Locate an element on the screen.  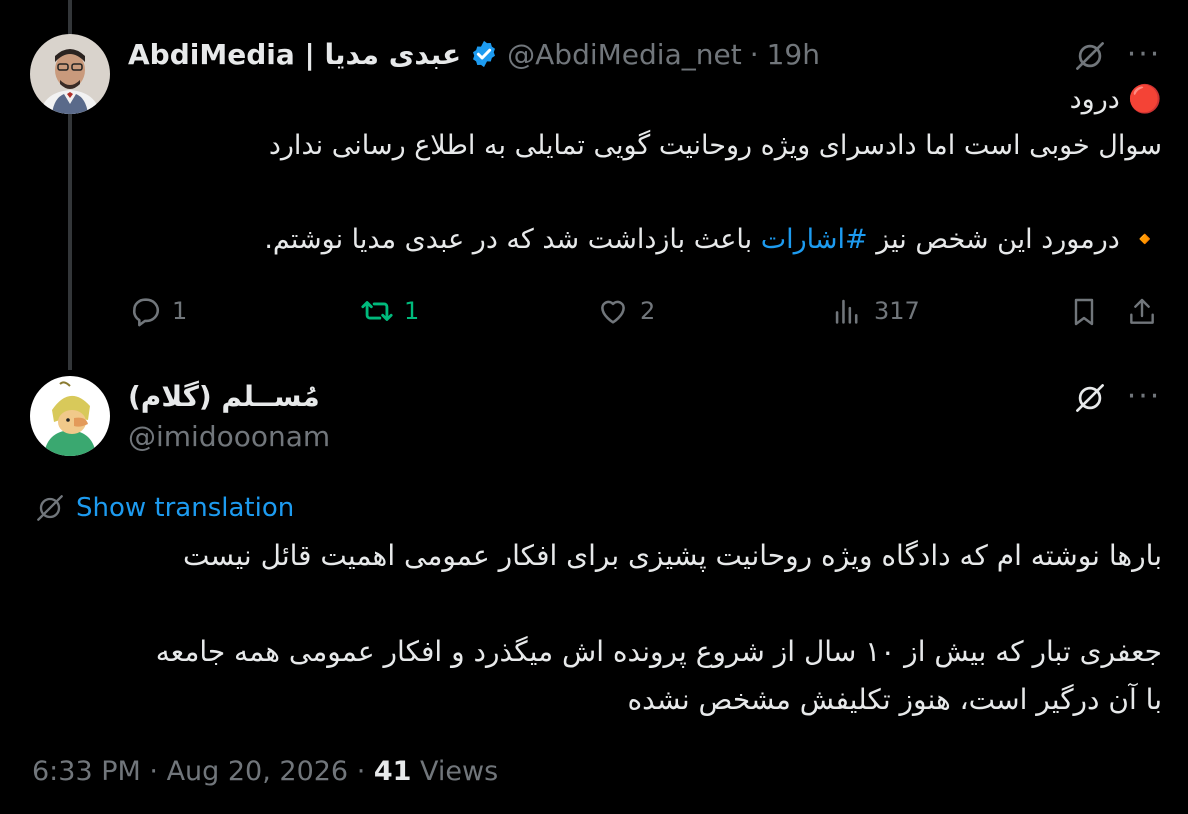
tweet1-line-greeting: 🔴 درود is located at coordinates (647, 100).